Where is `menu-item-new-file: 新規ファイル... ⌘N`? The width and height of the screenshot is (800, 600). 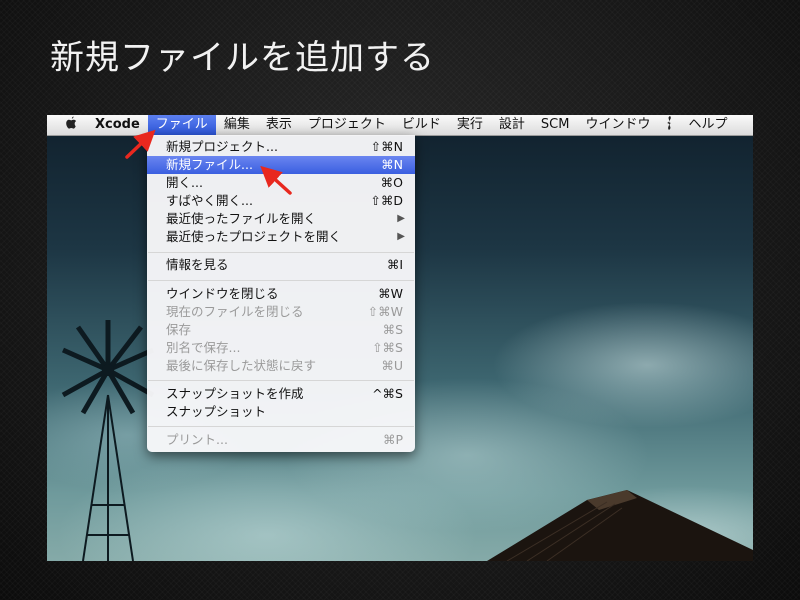 menu-item-new-file: 新規ファイル... ⌘N is located at coordinates (281, 165).